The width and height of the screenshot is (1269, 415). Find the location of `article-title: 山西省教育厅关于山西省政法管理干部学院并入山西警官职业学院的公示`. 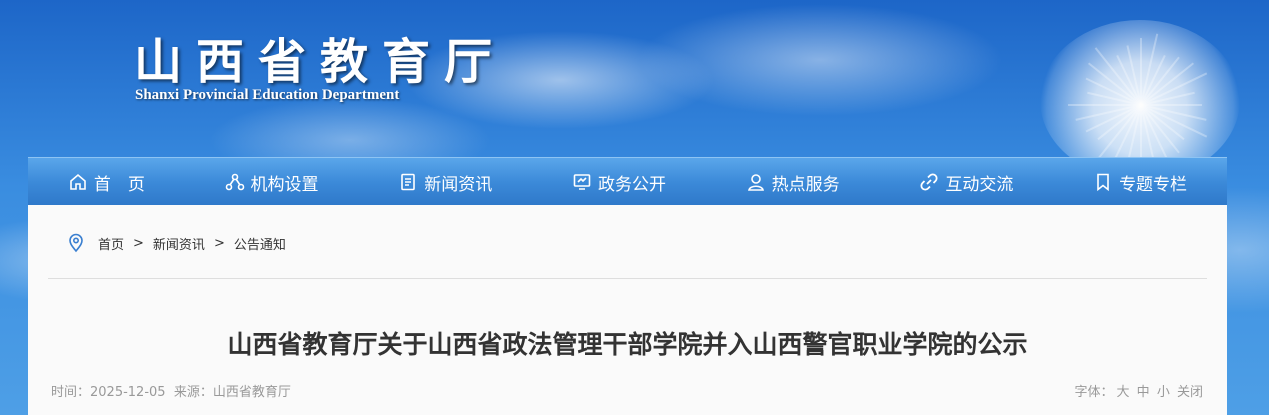

article-title: 山西省教育厅关于山西省政法管理干部学院并入山西警官职业学院的公示 is located at coordinates (627, 344).